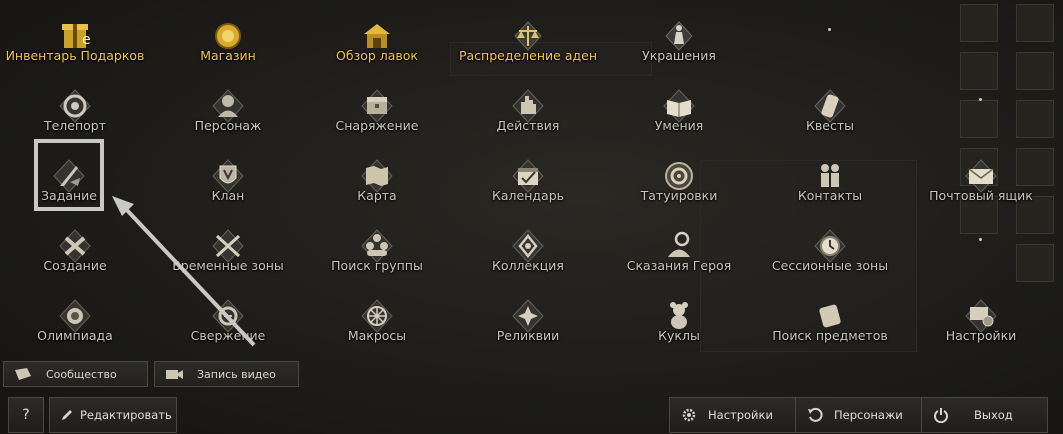 This screenshot has width=1063, height=434. What do you see at coordinates (75, 251) in the screenshot?
I see `menu-item-crafting: Создание` at bounding box center [75, 251].